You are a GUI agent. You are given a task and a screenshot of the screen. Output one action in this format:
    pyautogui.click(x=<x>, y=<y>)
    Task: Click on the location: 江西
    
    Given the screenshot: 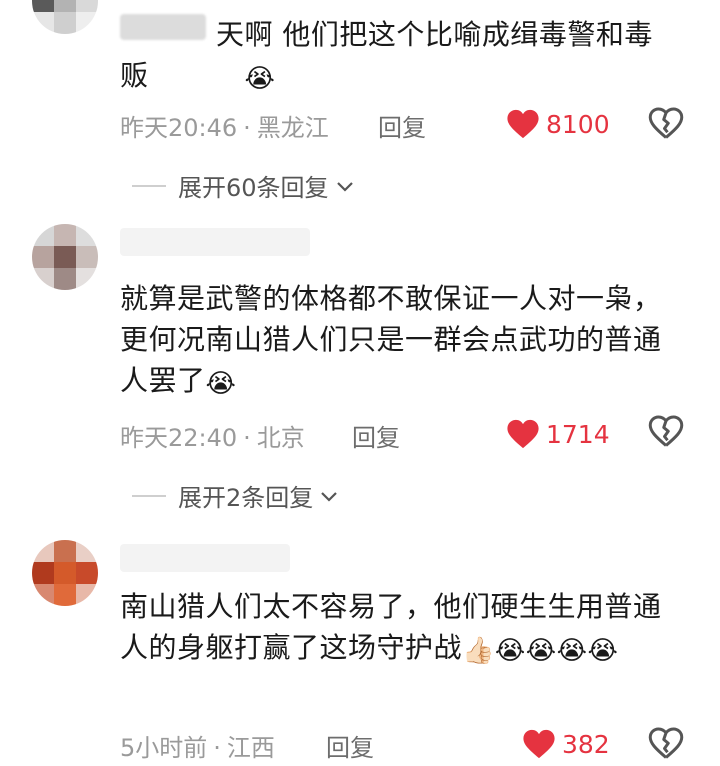 What is the action you would take?
    pyautogui.click(x=250, y=748)
    